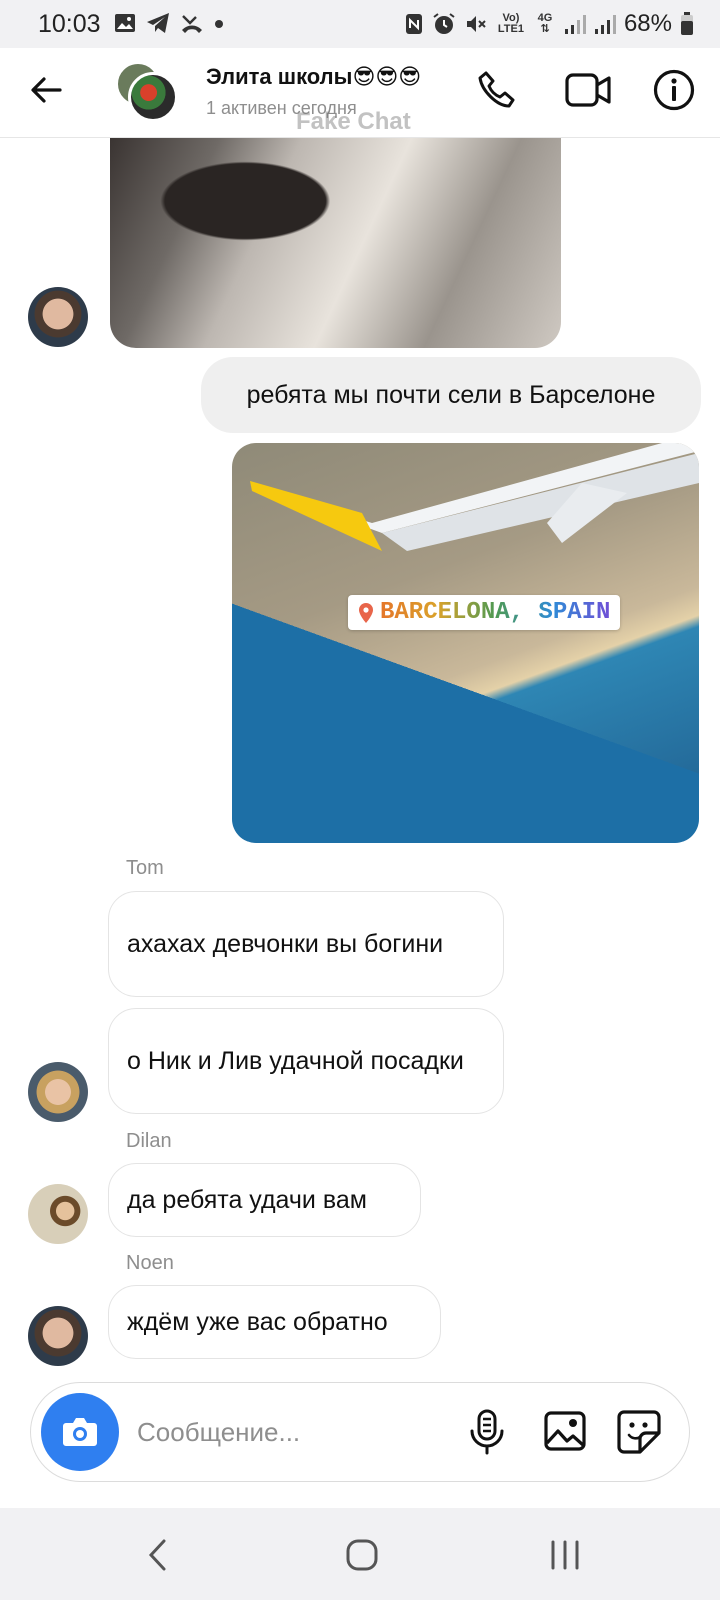  I want to click on received-message: ахахах девчонки вы богини, so click(306, 944).